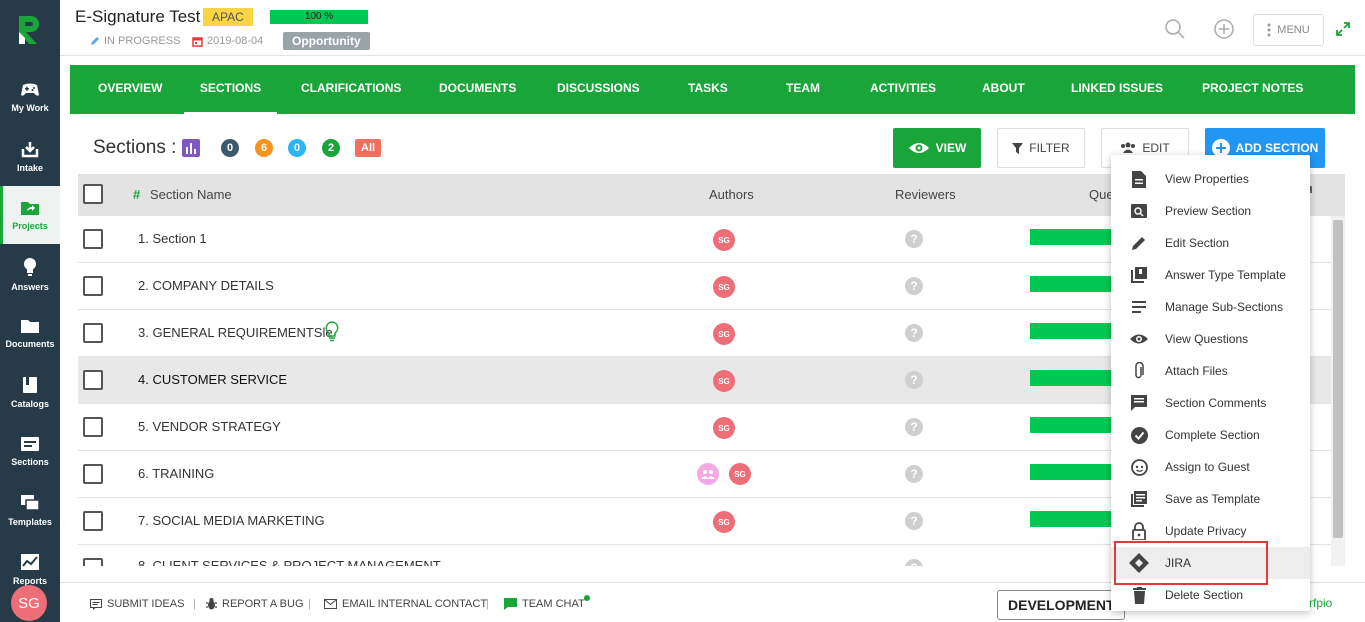  Describe the element at coordinates (30, 156) in the screenshot. I see `sidebar-item-intake: Intake` at that location.